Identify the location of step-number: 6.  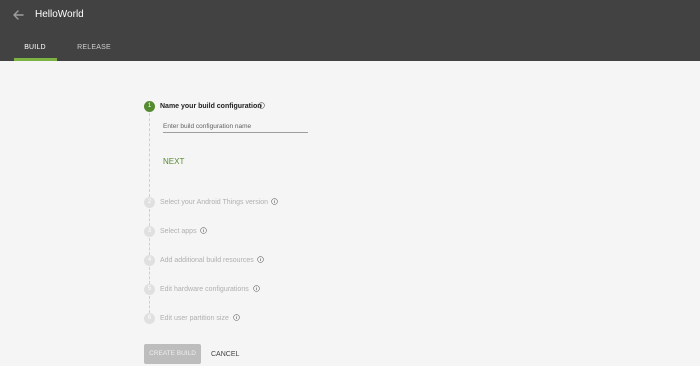
(149, 318).